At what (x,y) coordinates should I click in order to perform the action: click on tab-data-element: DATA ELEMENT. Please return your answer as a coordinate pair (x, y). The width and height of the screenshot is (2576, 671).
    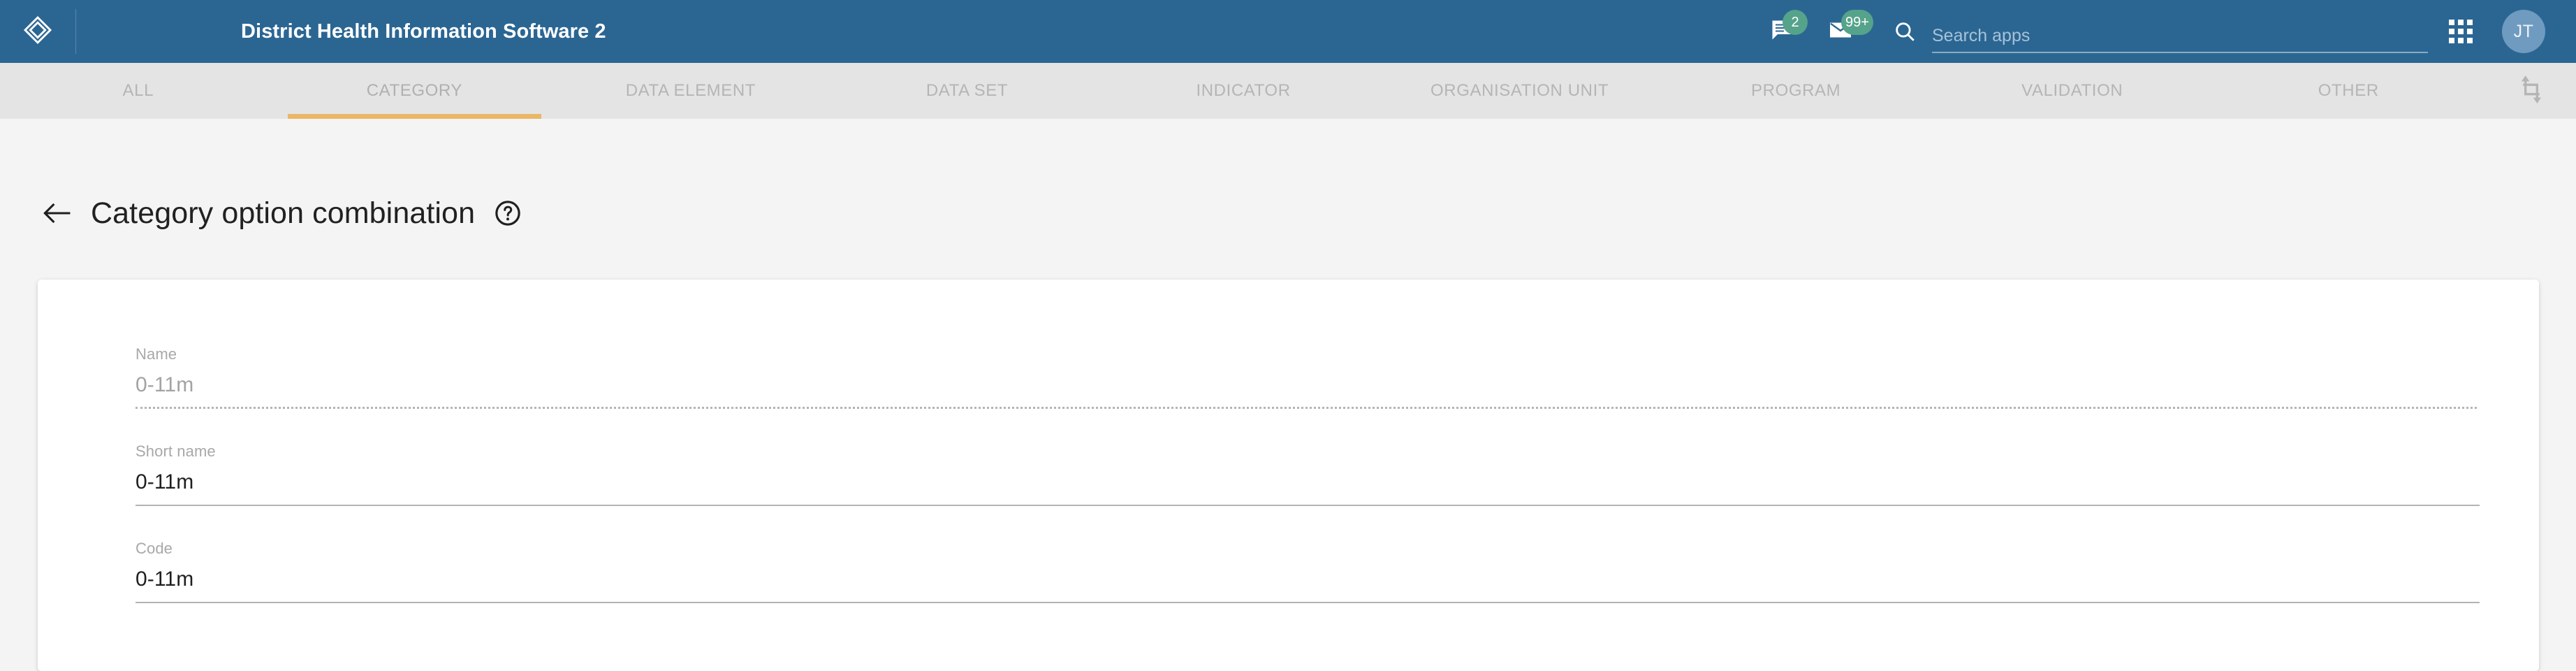
    Looking at the image, I should click on (690, 91).